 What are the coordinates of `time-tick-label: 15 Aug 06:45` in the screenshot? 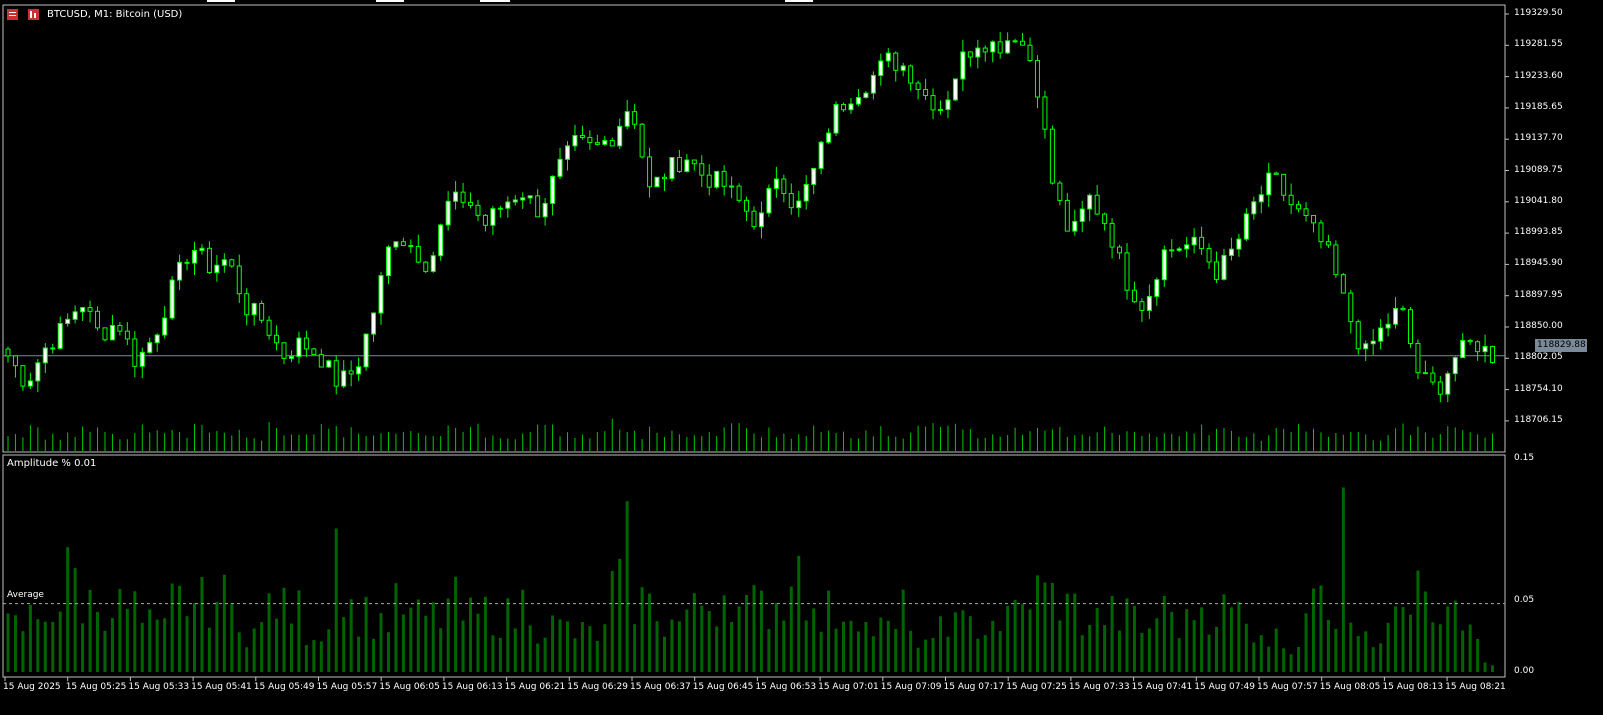 It's located at (723, 687).